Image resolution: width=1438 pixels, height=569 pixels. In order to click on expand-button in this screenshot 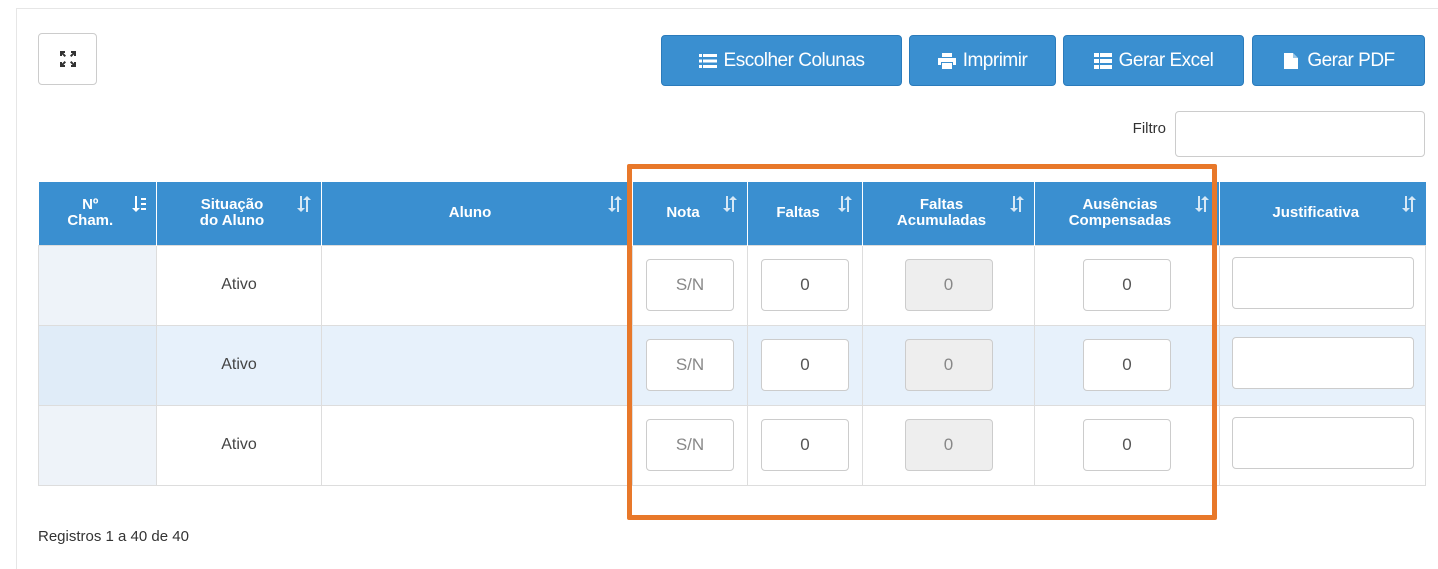, I will do `click(67, 59)`.